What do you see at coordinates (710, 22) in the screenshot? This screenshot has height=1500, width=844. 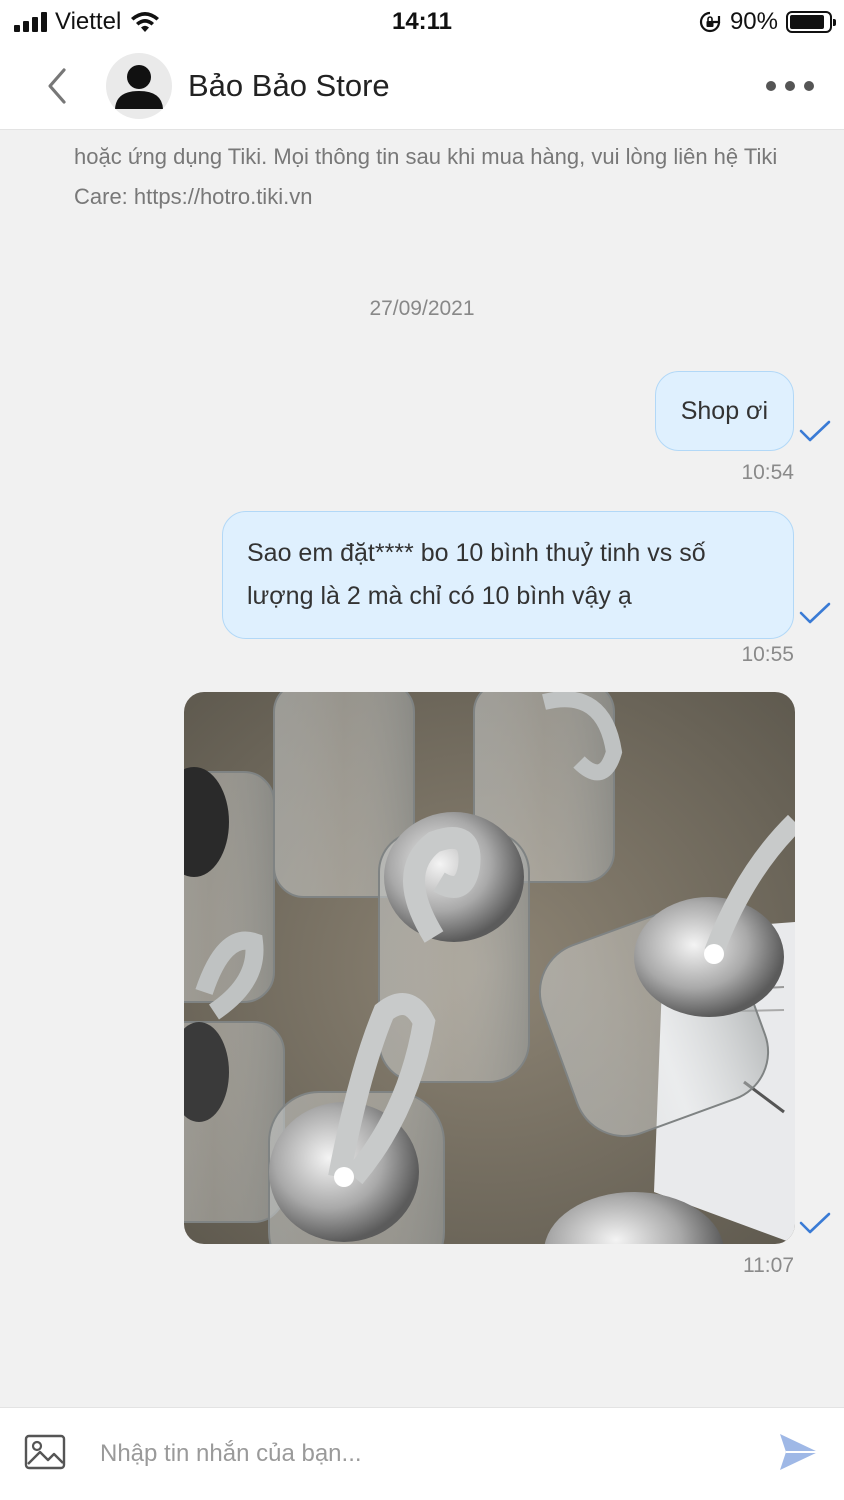 I see `rotation-lock-icon` at bounding box center [710, 22].